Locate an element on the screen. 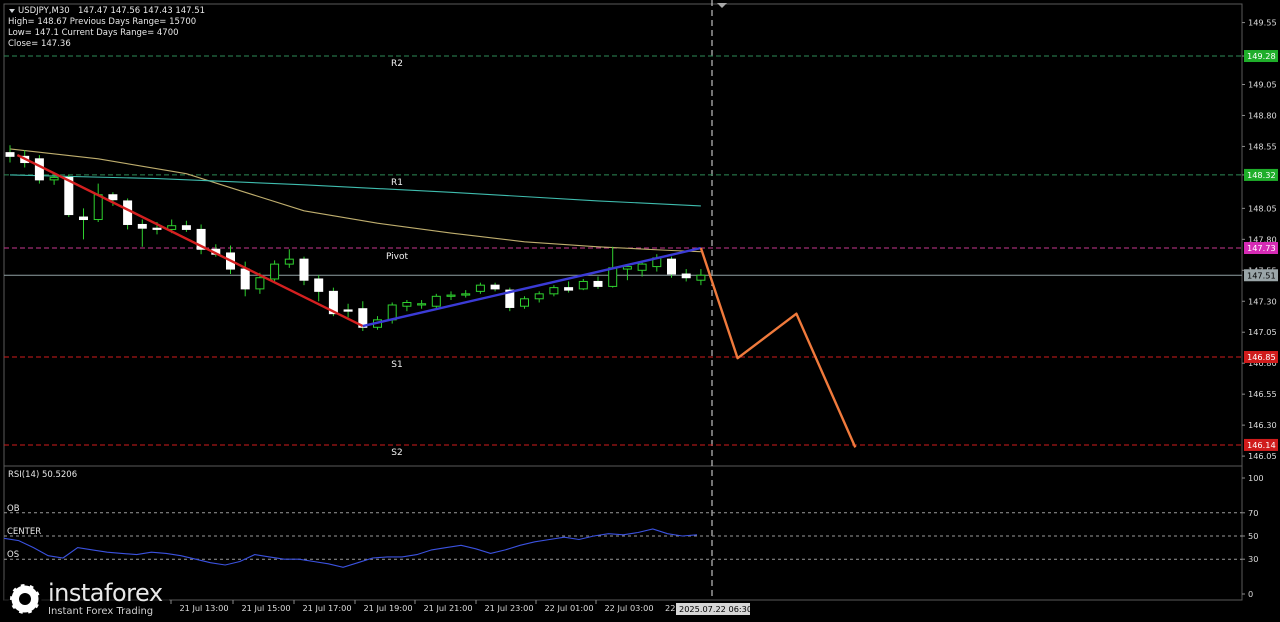 The image size is (1280, 622). y-tick-label: 149.55 is located at coordinates (1262, 23).